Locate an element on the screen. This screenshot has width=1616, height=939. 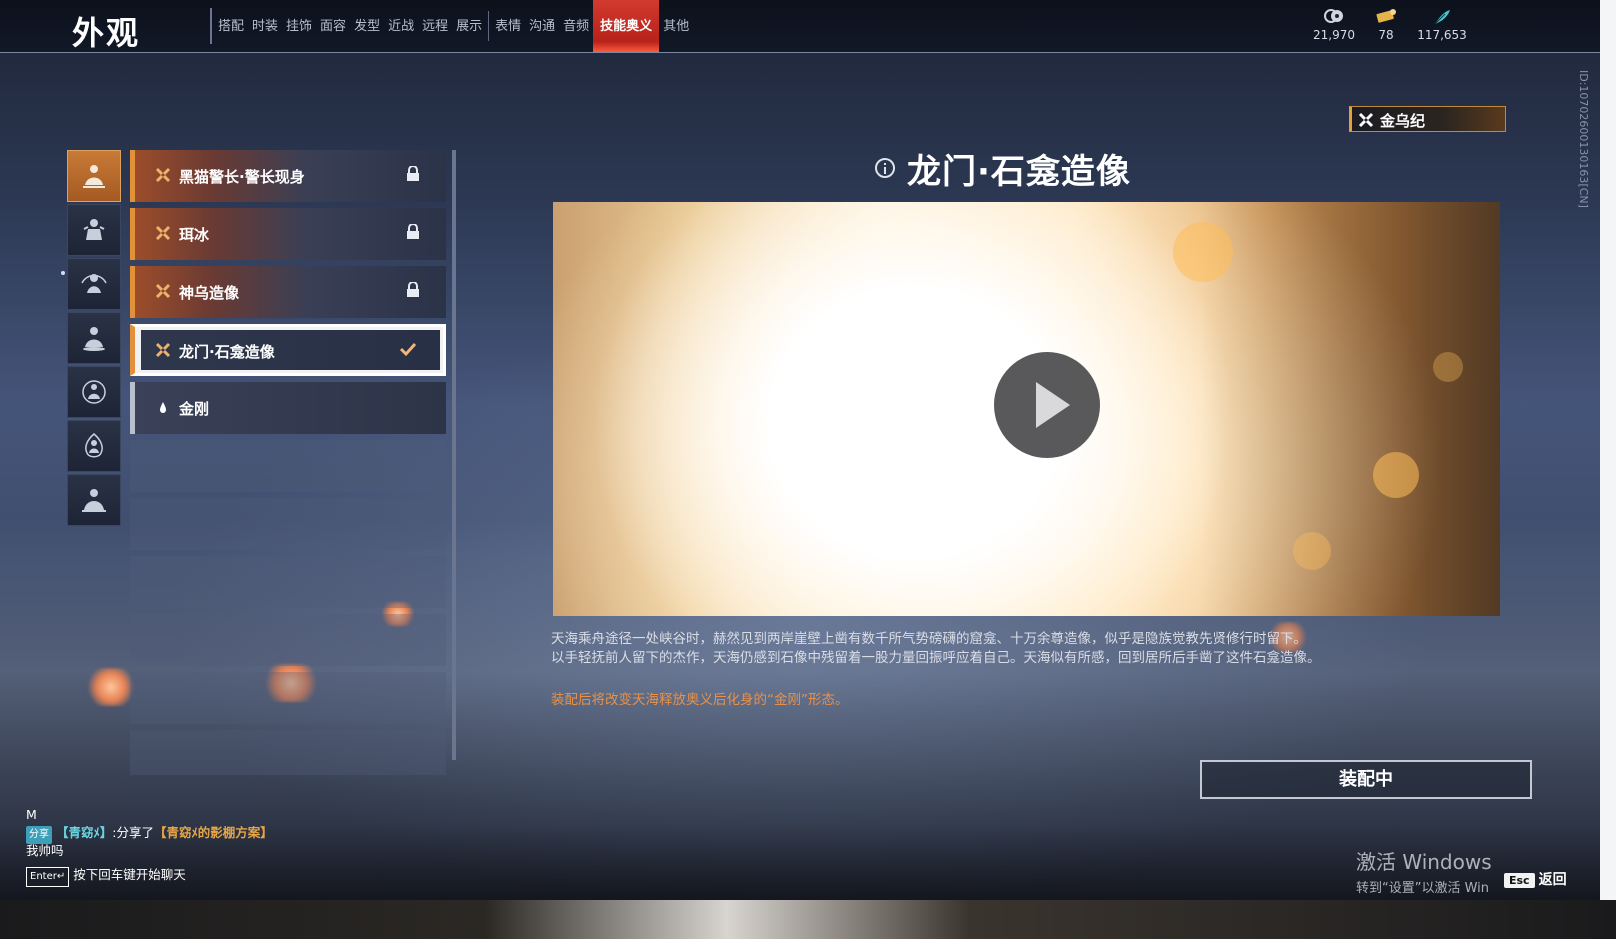
figure-seated-icon is located at coordinates (94, 339).